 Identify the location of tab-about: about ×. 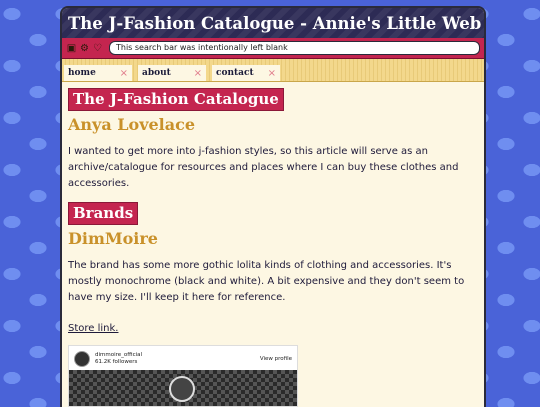
(172, 73).